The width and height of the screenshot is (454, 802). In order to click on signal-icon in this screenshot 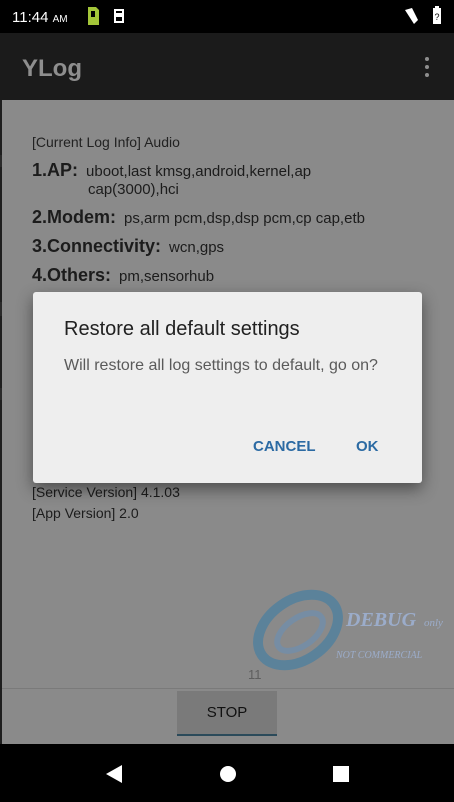, I will do `click(411, 16)`.